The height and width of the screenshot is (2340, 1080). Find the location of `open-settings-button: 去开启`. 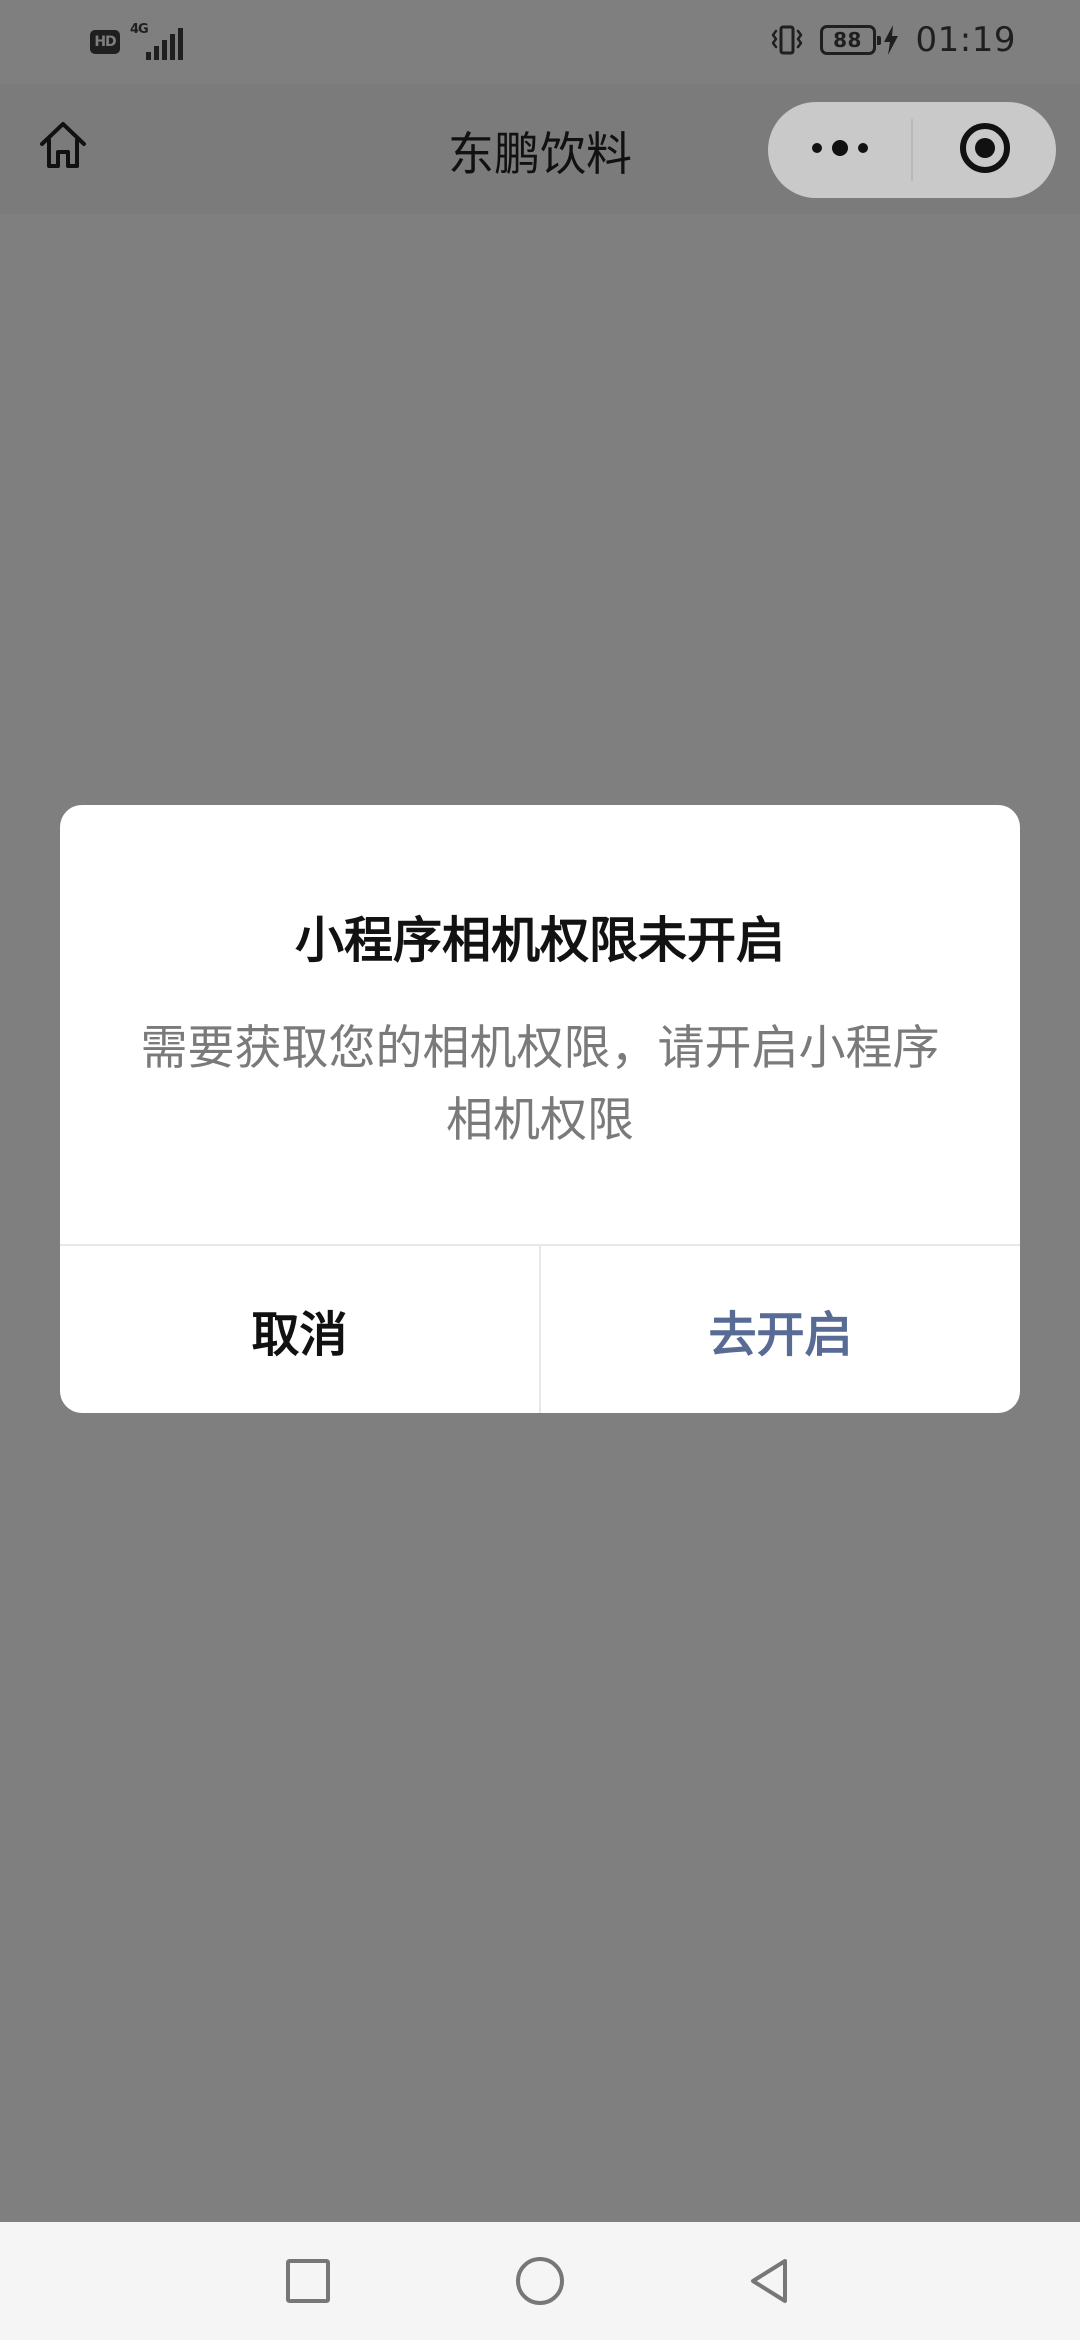

open-settings-button: 去开启 is located at coordinates (780, 1329).